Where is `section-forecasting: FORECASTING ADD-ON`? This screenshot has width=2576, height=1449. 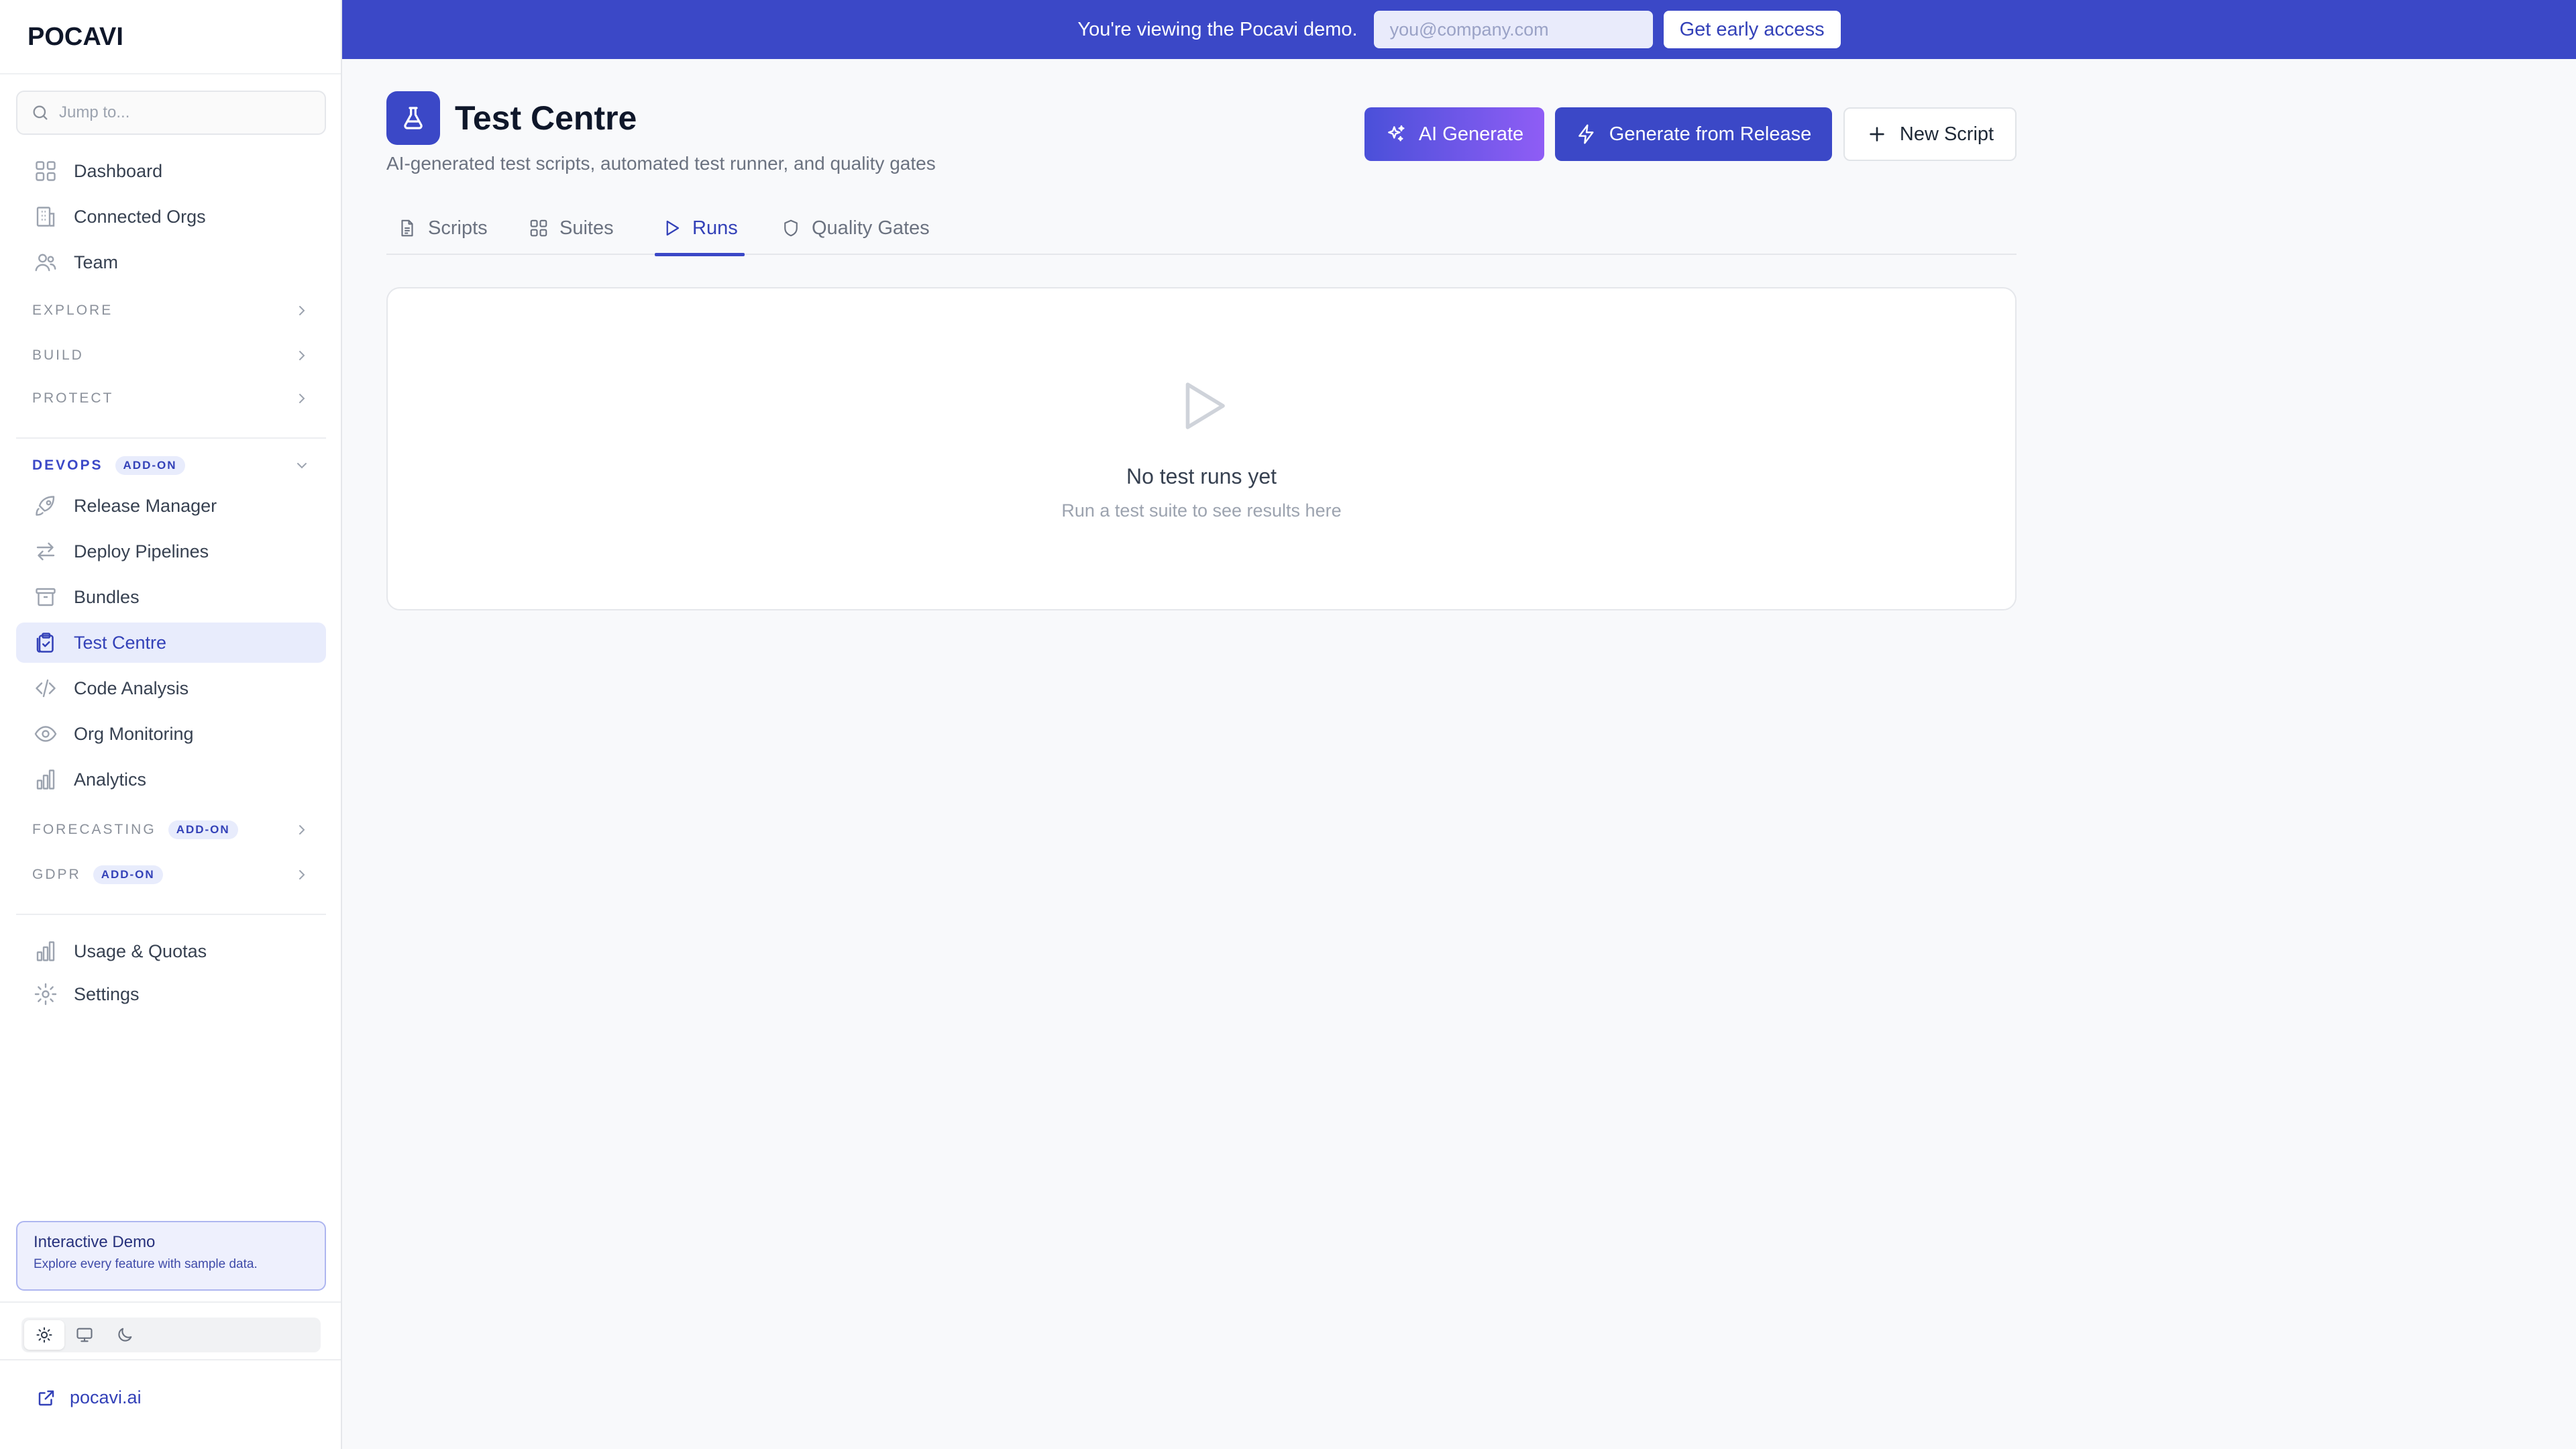
section-forecasting: FORECASTING ADD-ON is located at coordinates (171, 830).